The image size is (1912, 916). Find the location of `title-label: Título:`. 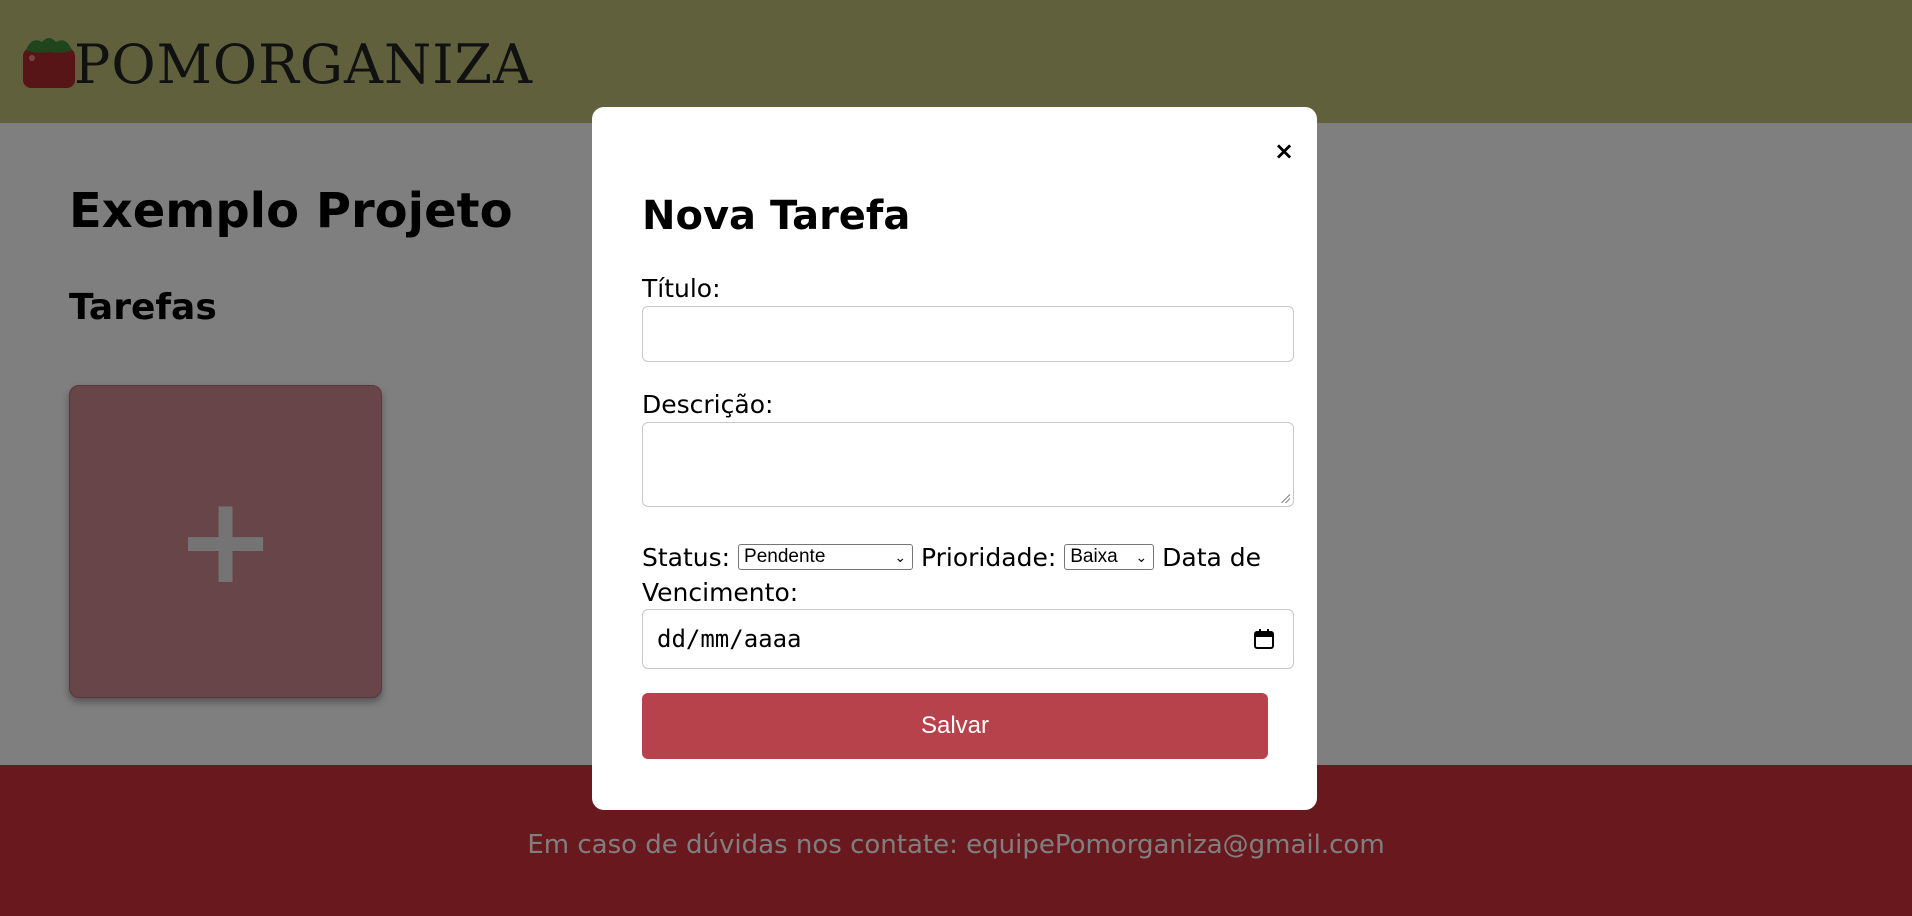

title-label: Título: is located at coordinates (681, 288).